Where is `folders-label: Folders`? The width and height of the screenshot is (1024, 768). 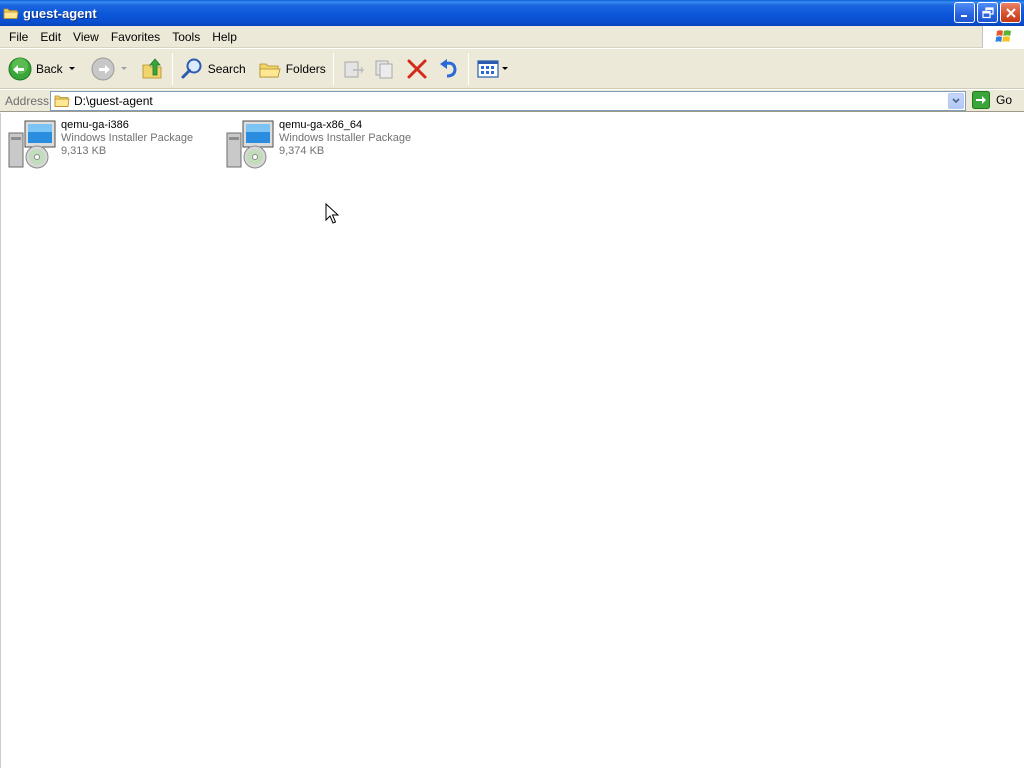
folders-label: Folders is located at coordinates (305, 68).